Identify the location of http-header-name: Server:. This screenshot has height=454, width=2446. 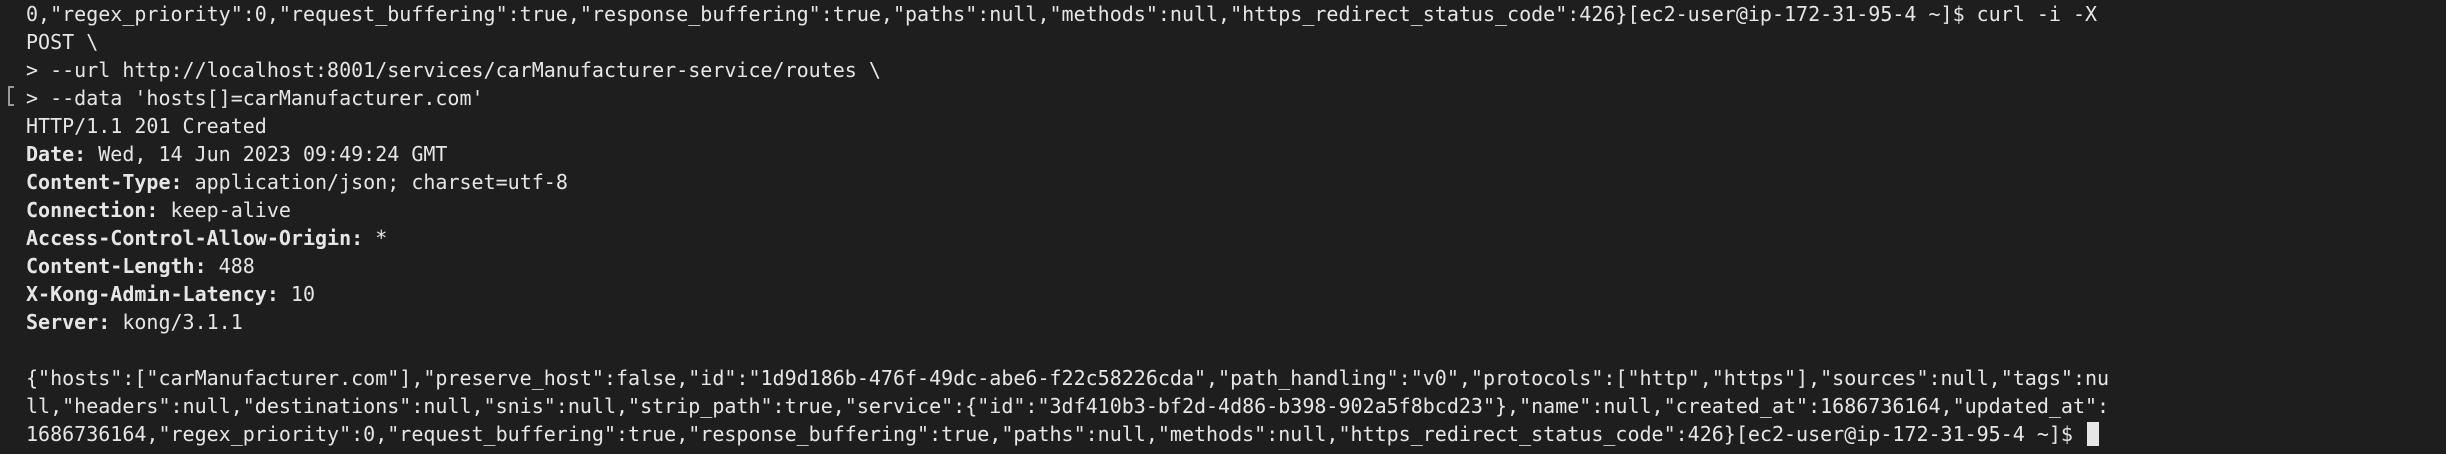
(68, 322).